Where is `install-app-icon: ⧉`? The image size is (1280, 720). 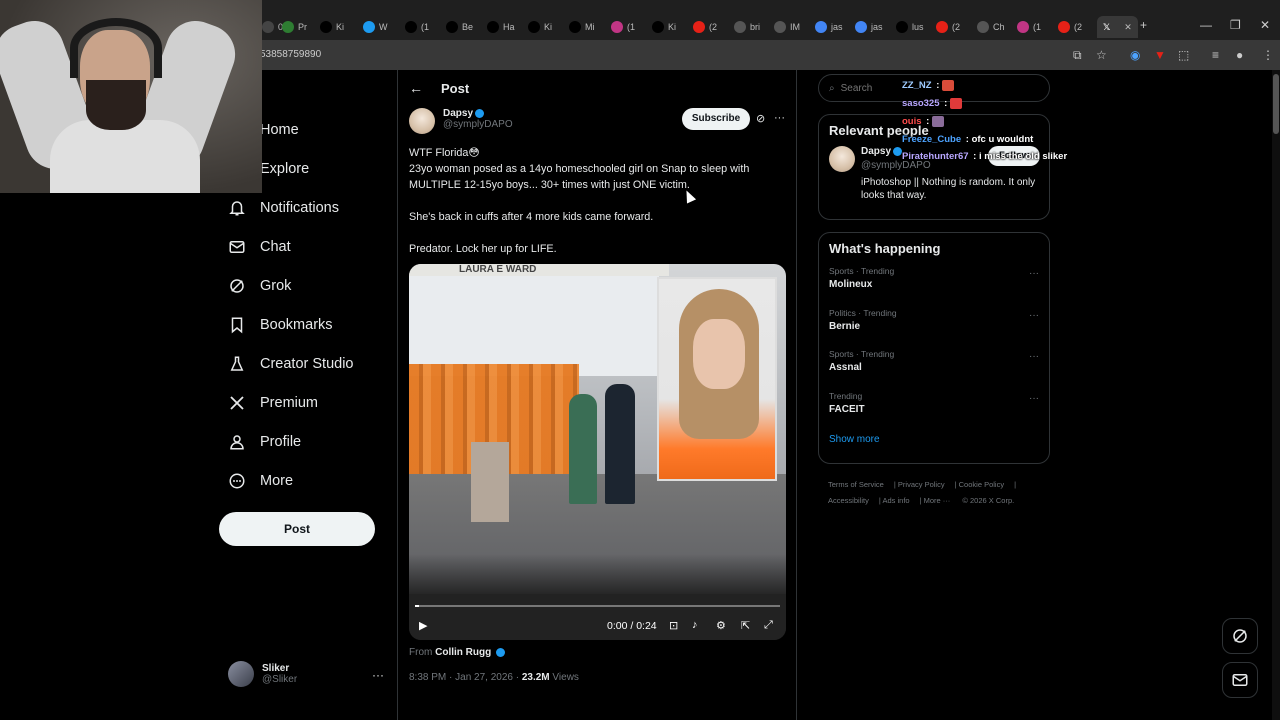 install-app-icon: ⧉ is located at coordinates (1077, 55).